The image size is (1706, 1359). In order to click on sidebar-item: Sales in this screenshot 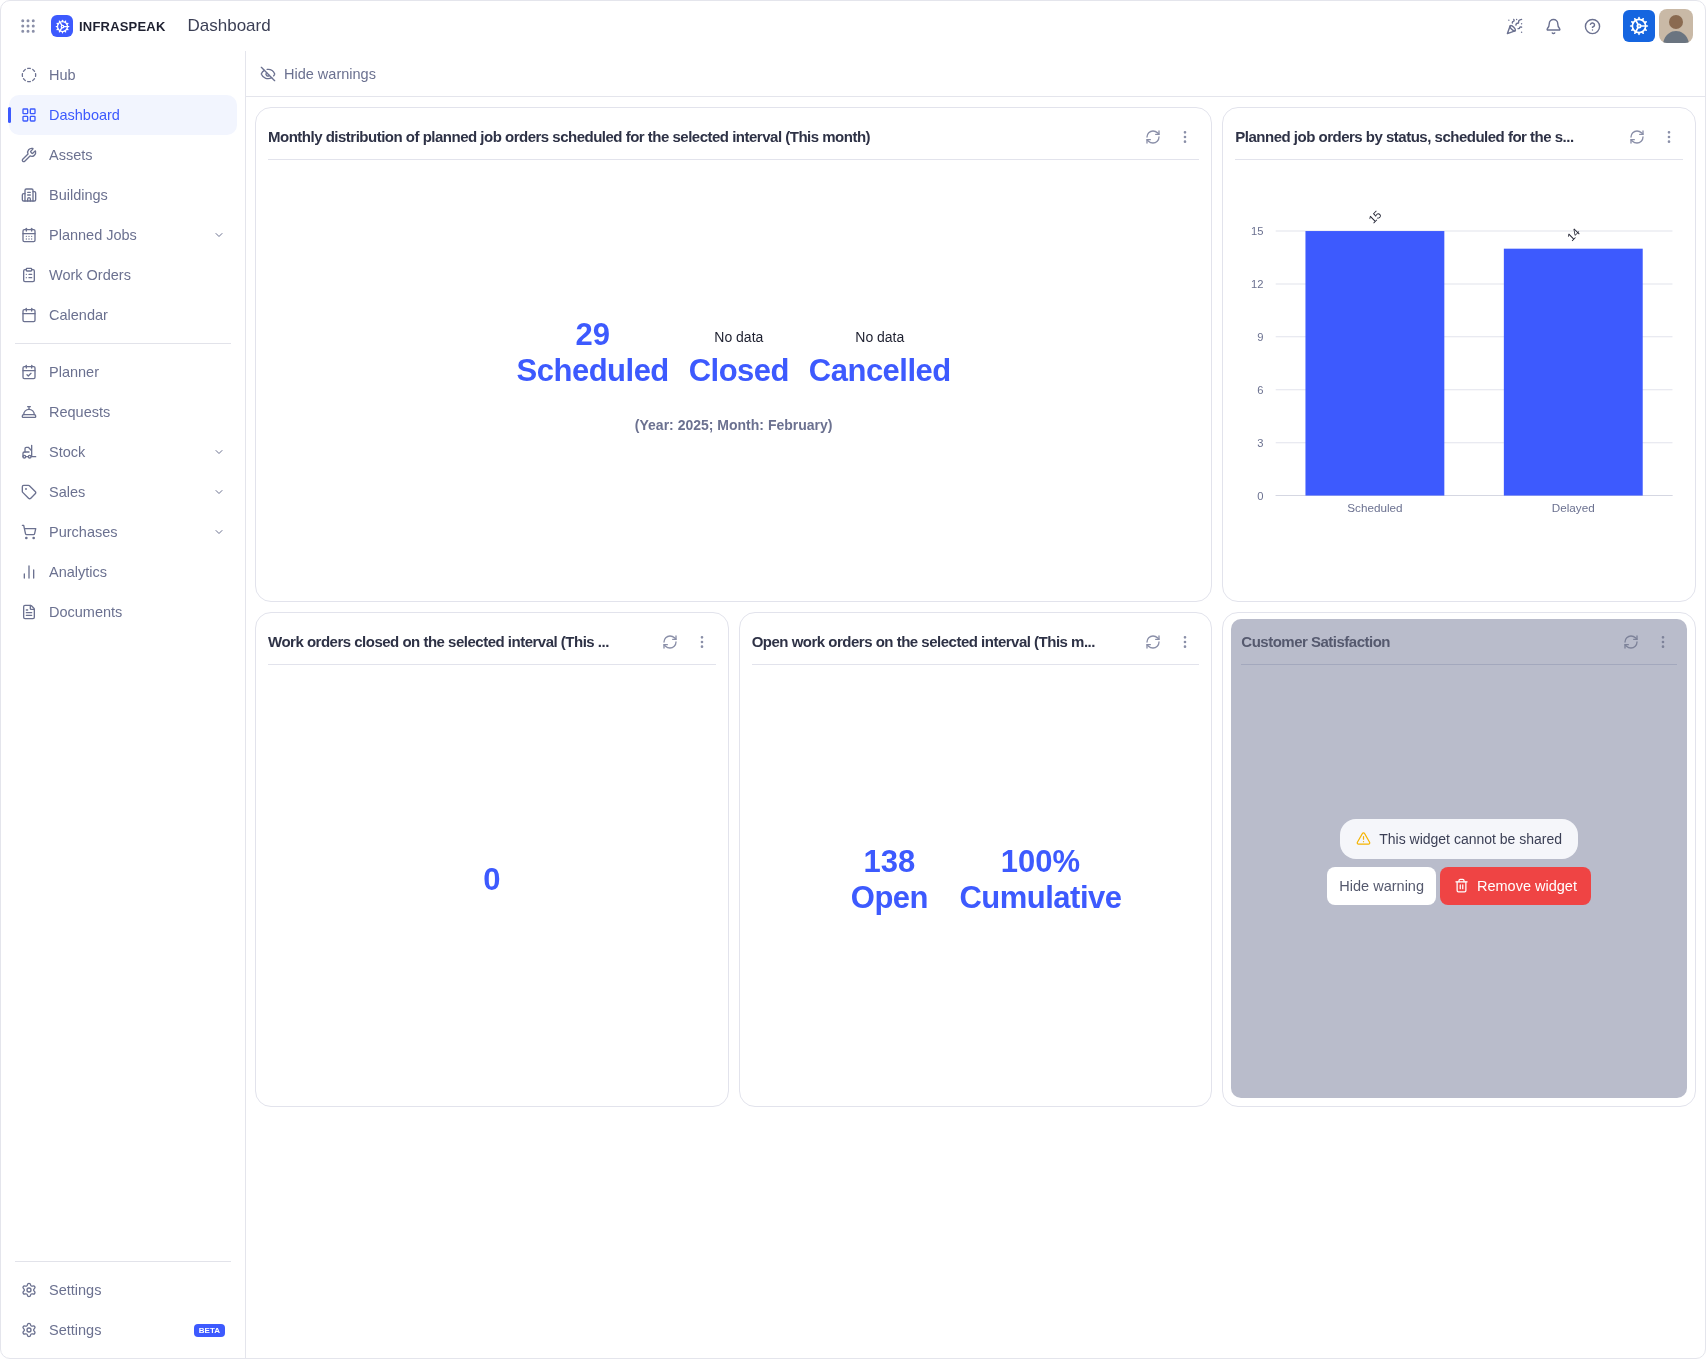, I will do `click(123, 492)`.